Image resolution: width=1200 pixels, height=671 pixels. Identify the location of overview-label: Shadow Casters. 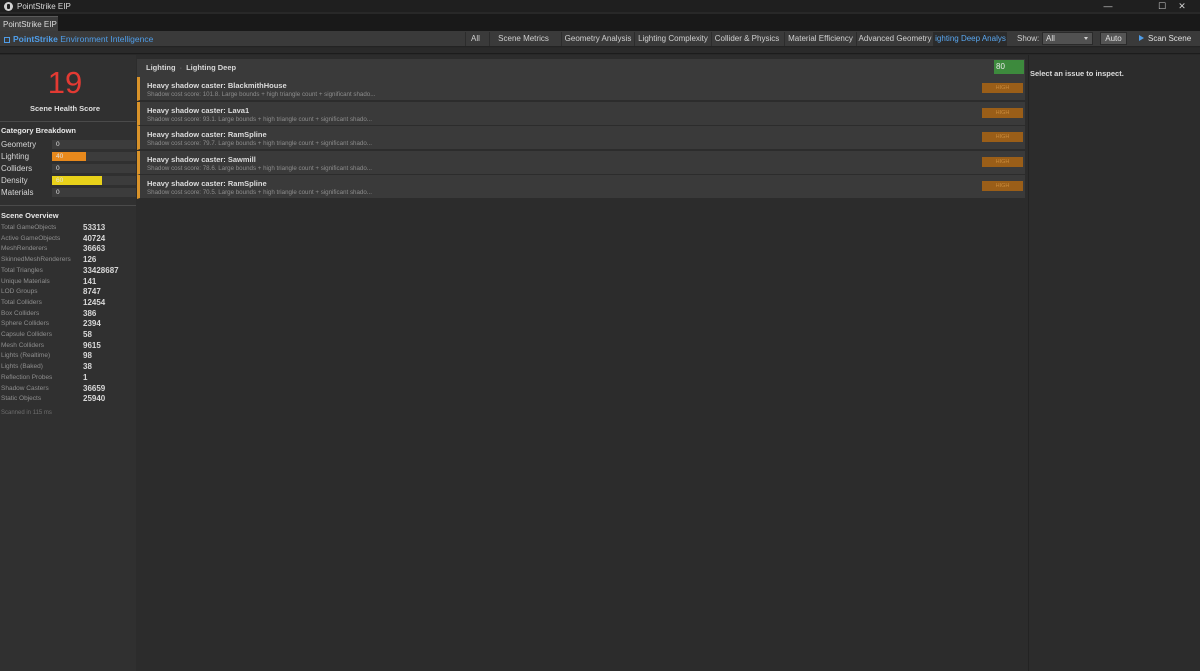
(25, 388).